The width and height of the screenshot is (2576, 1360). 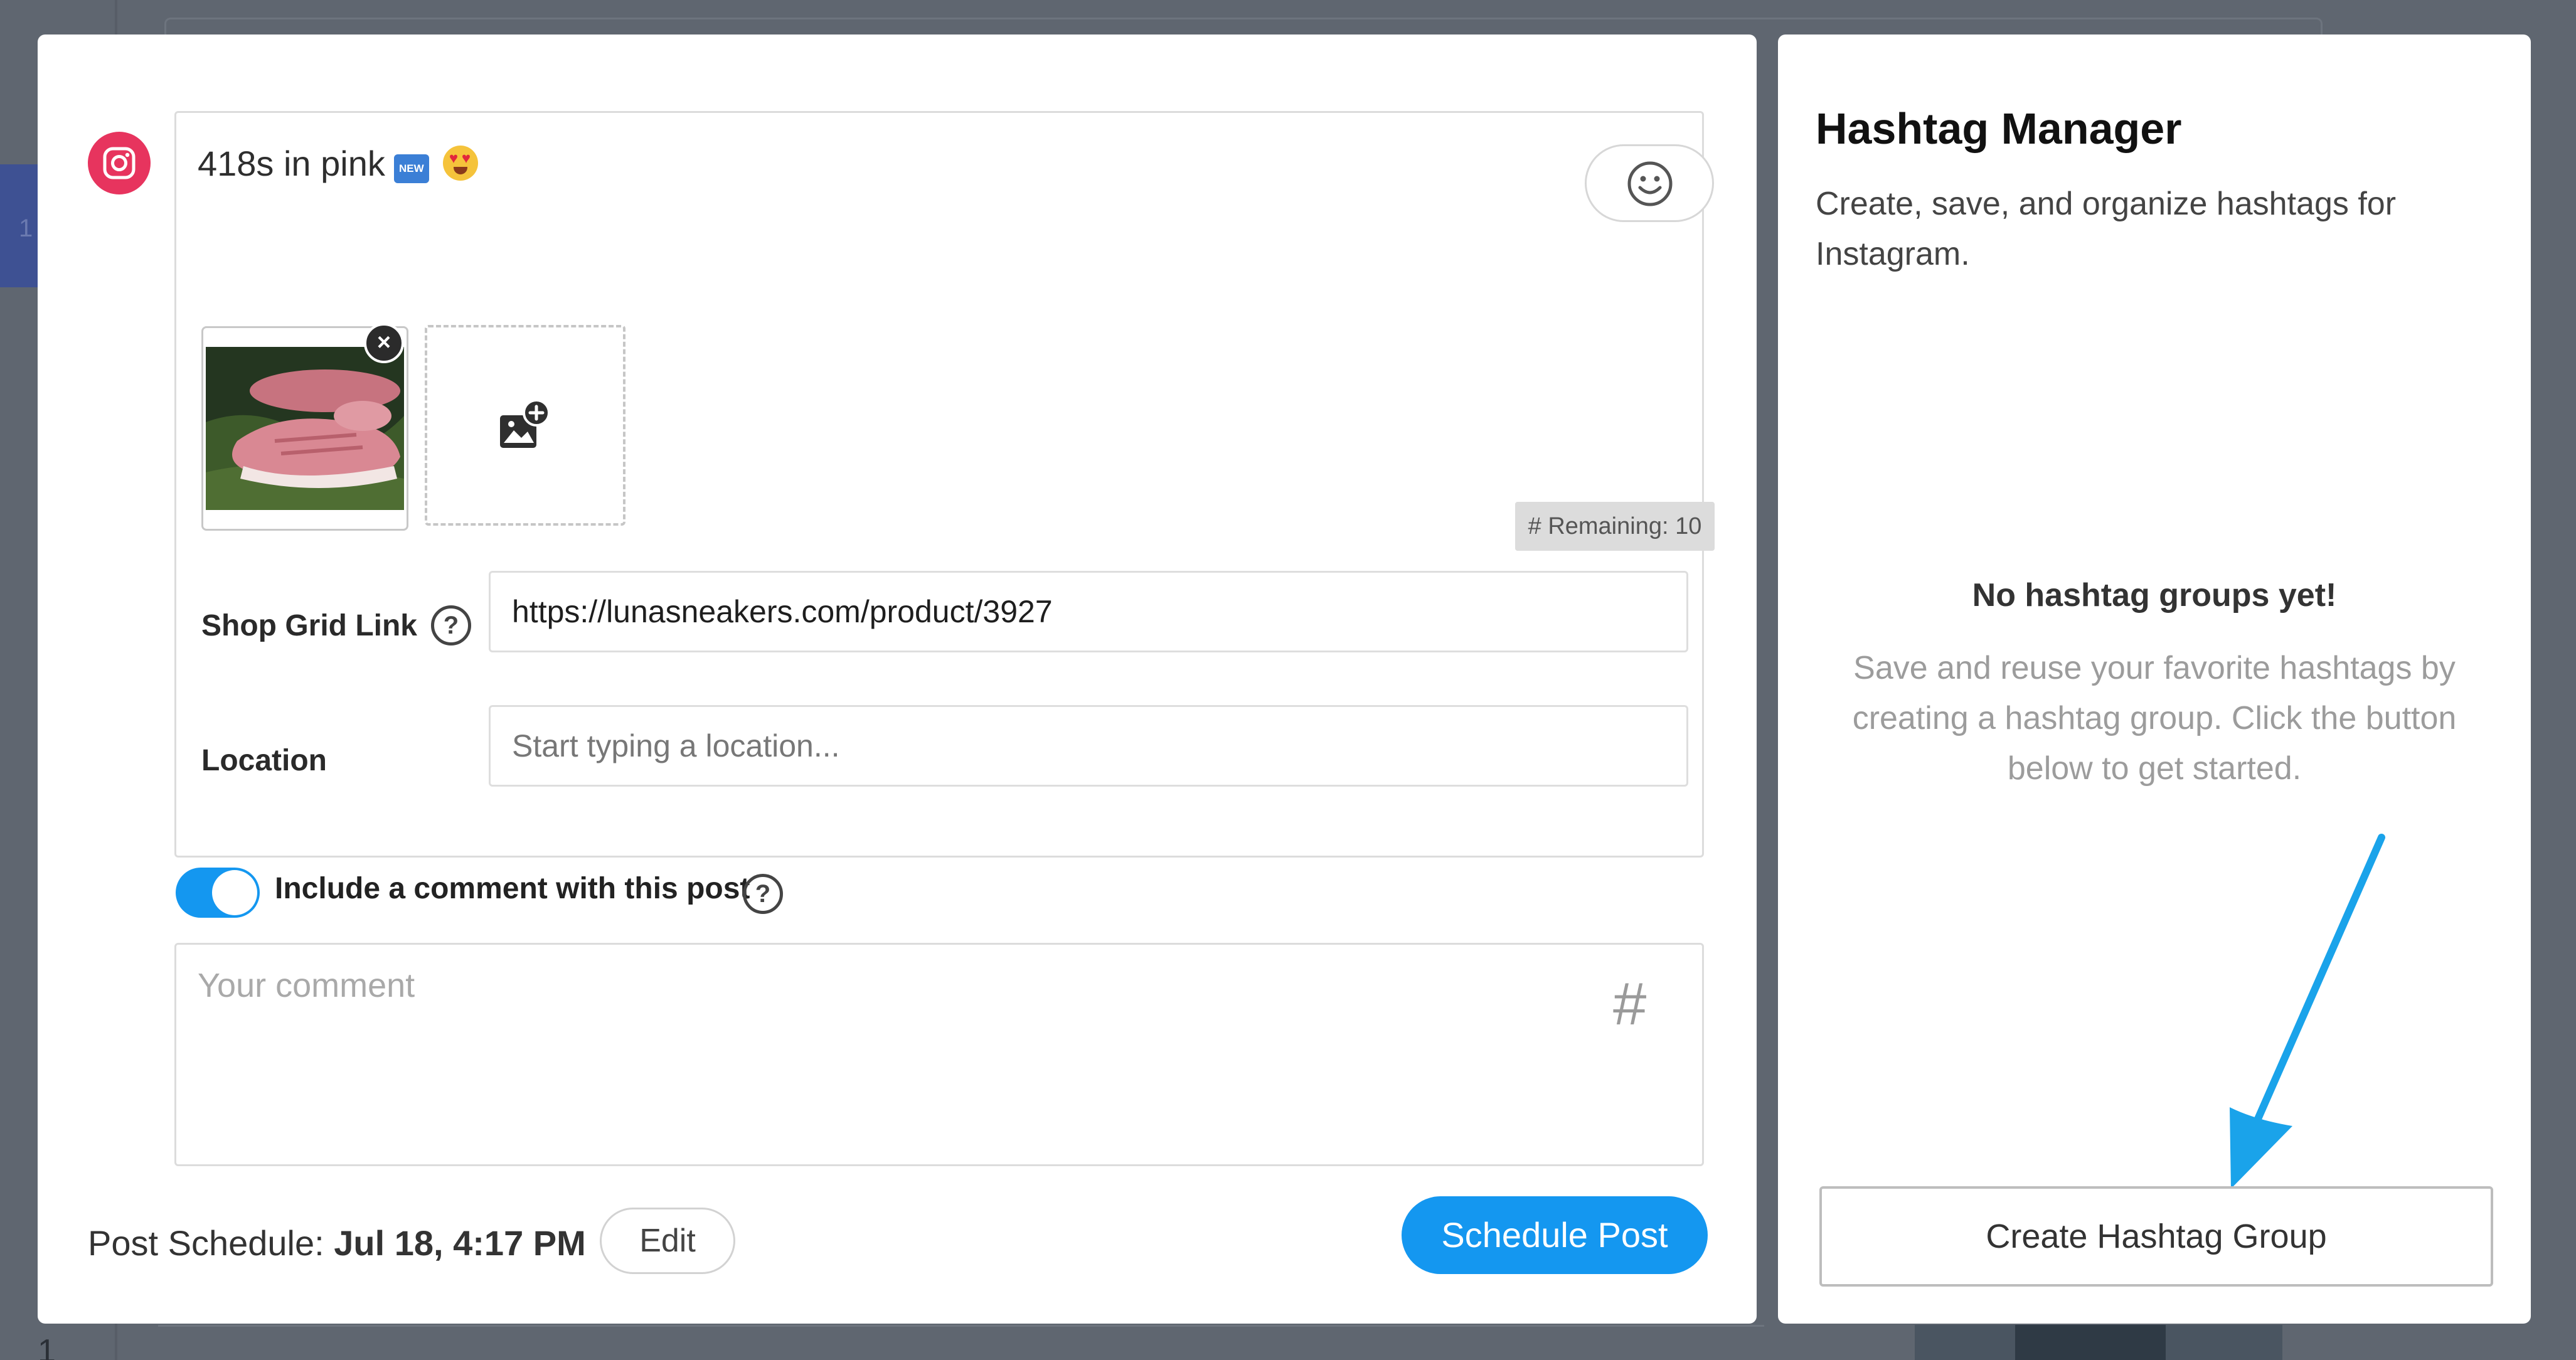 What do you see at coordinates (26, 229) in the screenshot?
I see `background-side-tab-number: 1` at bounding box center [26, 229].